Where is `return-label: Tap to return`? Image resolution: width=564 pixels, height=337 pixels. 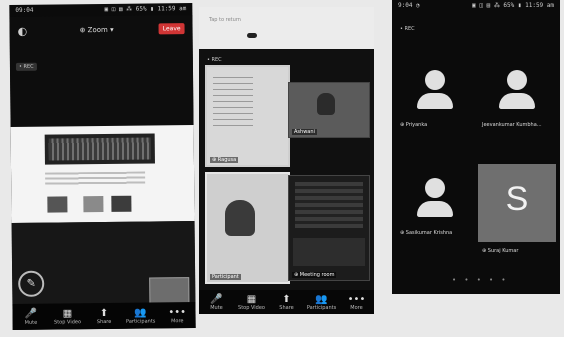
return-label: Tap to return is located at coordinates (225, 20).